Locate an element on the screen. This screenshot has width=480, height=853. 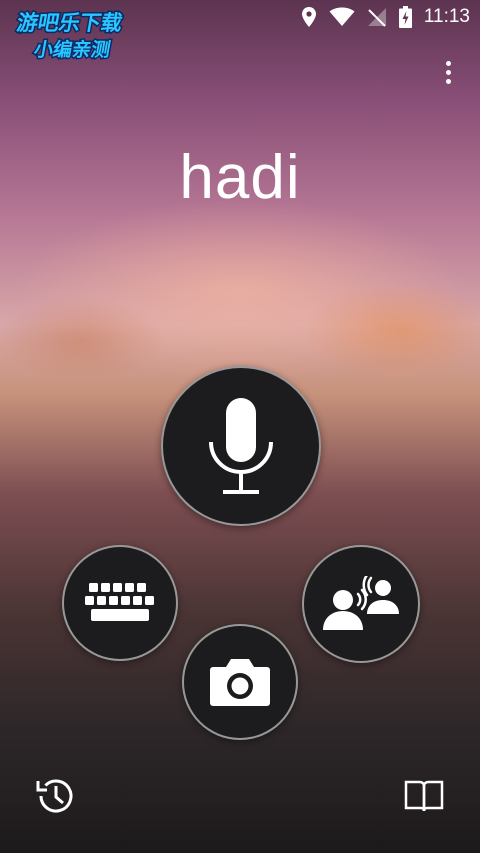
history-icon is located at coordinates (54, 796).